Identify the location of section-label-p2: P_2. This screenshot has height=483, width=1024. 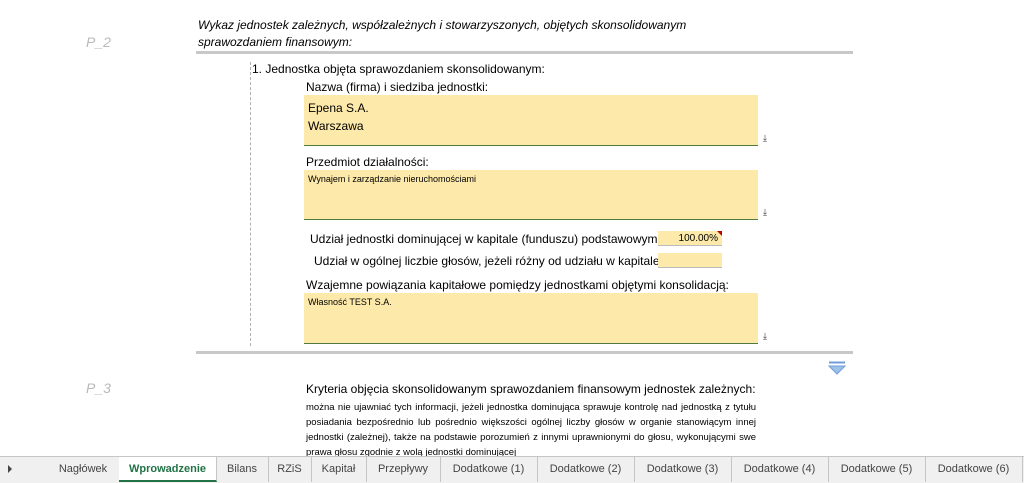
(98, 42).